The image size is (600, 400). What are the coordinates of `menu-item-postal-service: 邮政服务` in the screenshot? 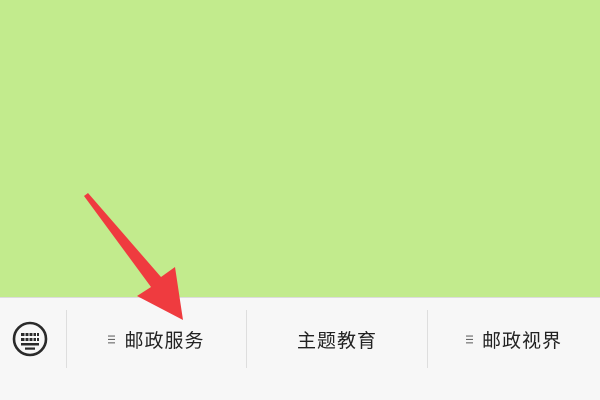 It's located at (156, 339).